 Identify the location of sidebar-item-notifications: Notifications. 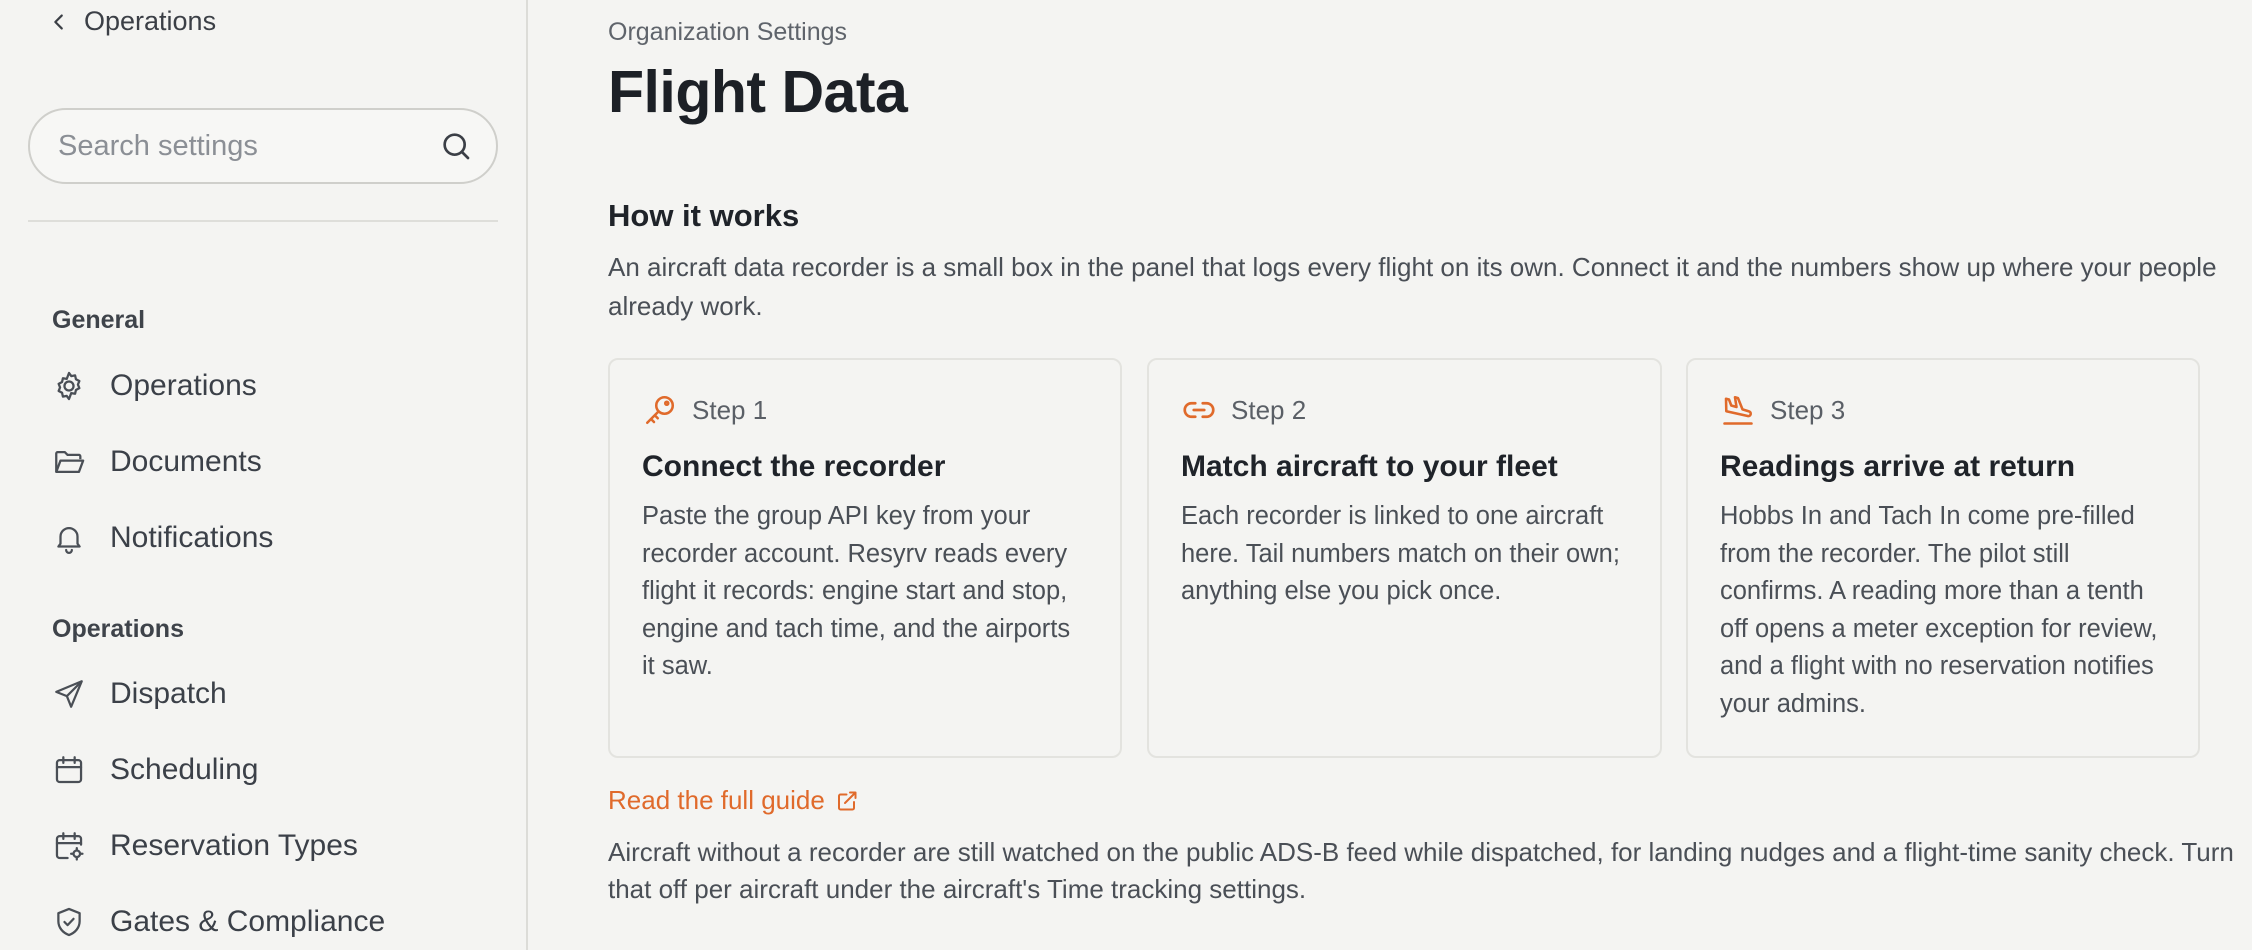
(162, 538).